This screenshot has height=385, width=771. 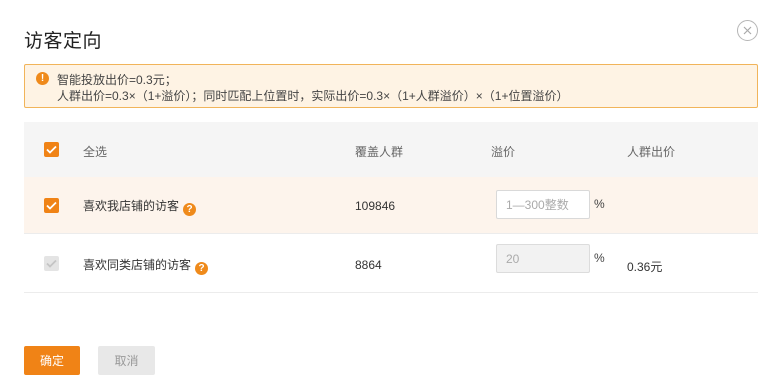 What do you see at coordinates (543, 204) in the screenshot?
I see `premium-input` at bounding box center [543, 204].